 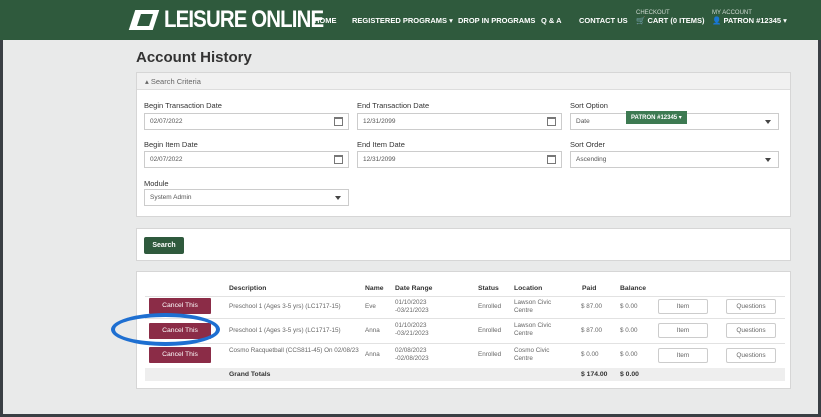 I want to click on end-transaction-value: 12/31/2099, so click(x=379, y=121).